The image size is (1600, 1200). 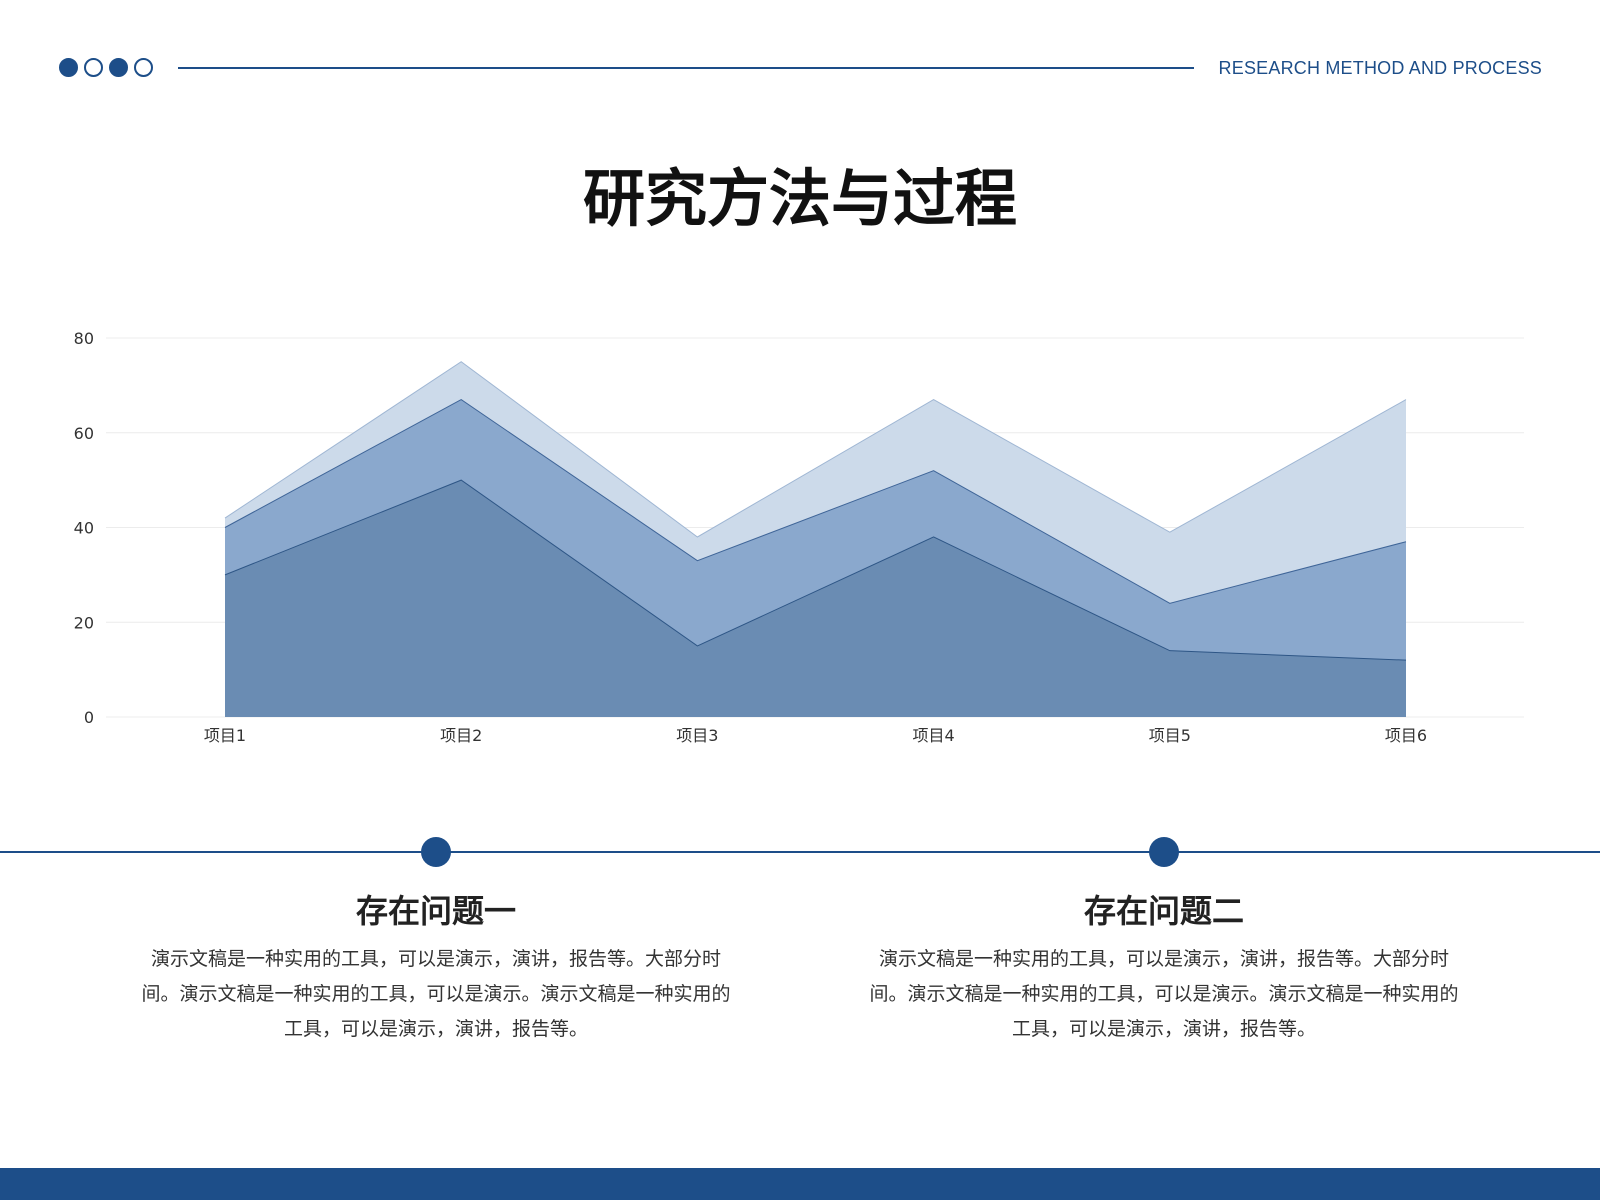 I want to click on x-tick-label: 项目1, so click(x=225, y=735).